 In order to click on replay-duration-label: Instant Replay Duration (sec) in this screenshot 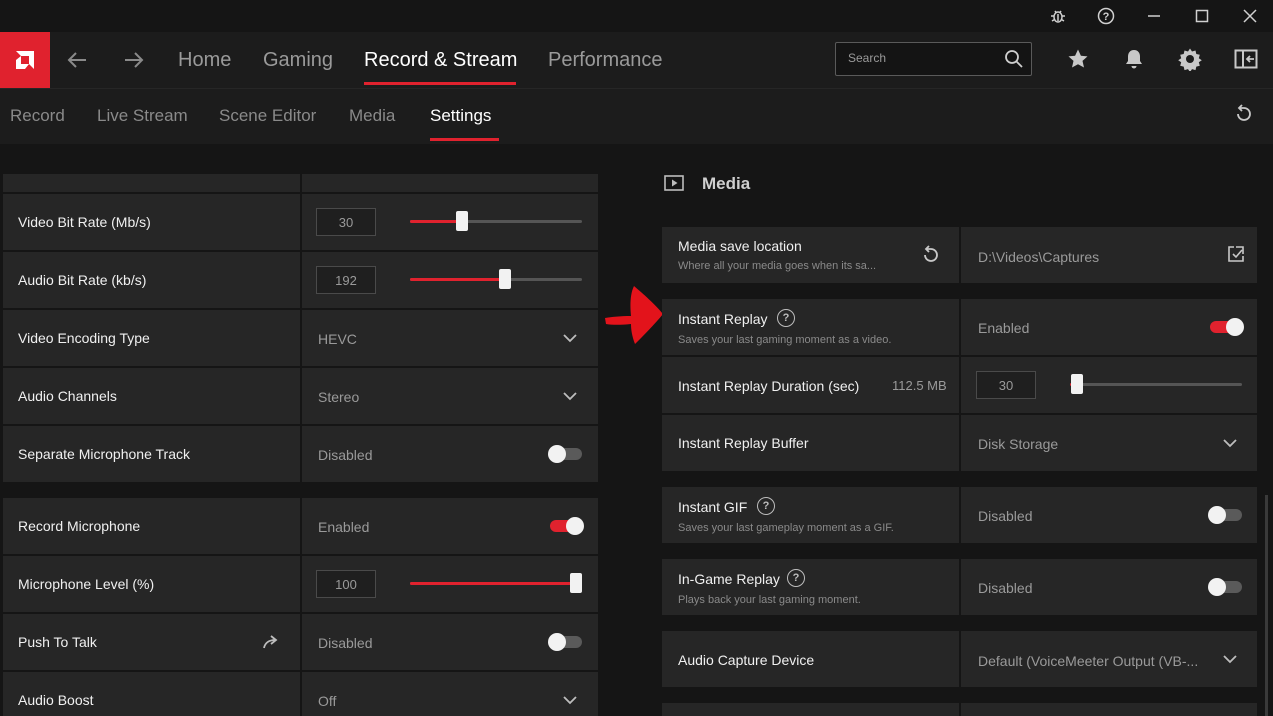, I will do `click(769, 386)`.